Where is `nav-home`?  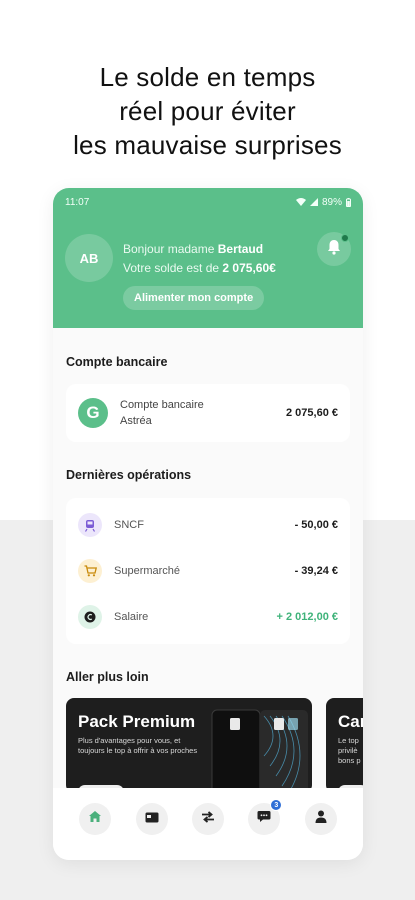 nav-home is located at coordinates (95, 819).